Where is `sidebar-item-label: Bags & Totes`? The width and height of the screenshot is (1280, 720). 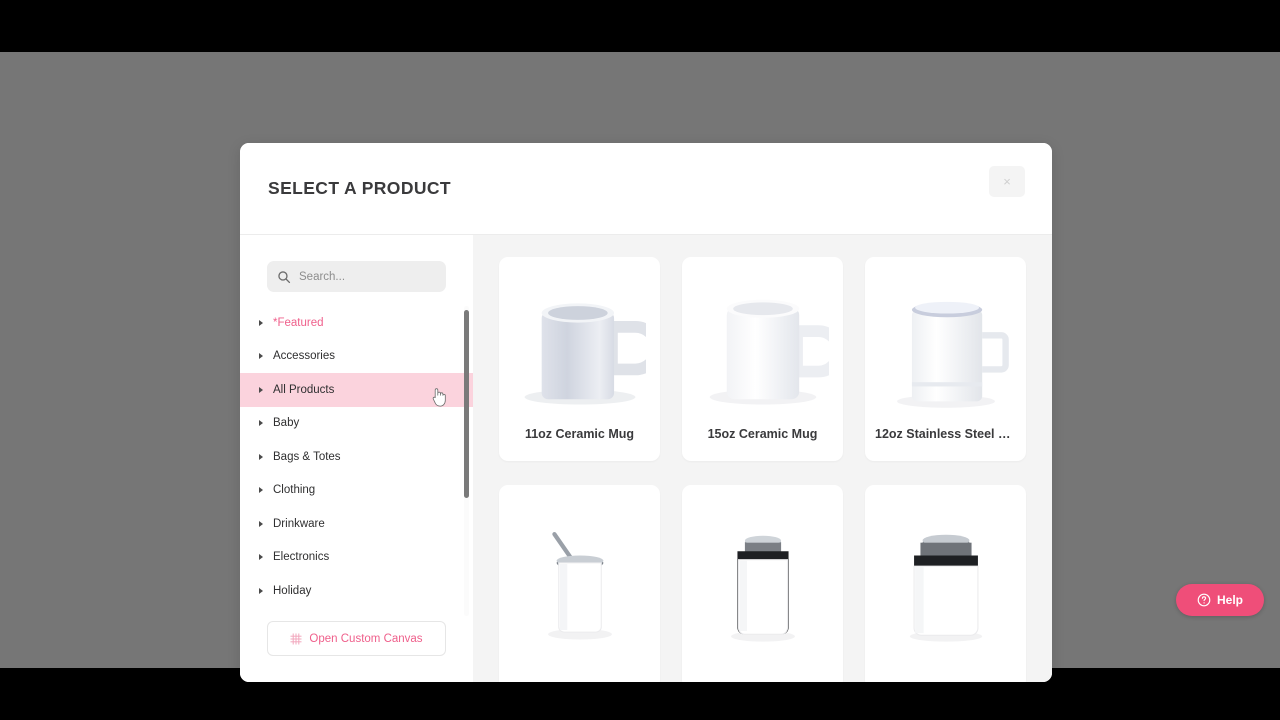 sidebar-item-label: Bags & Totes is located at coordinates (307, 456).